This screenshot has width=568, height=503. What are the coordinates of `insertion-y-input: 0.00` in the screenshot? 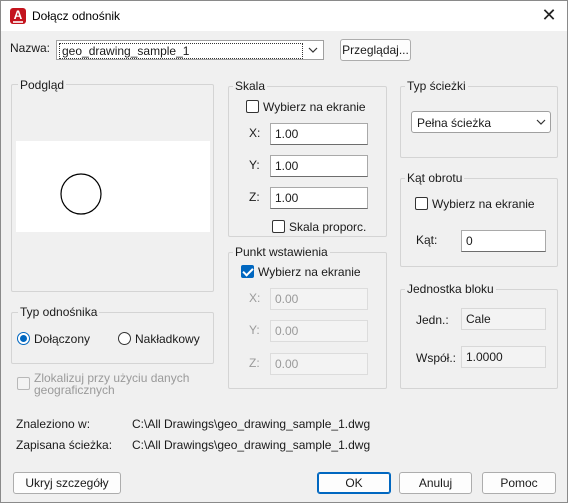 It's located at (319, 331).